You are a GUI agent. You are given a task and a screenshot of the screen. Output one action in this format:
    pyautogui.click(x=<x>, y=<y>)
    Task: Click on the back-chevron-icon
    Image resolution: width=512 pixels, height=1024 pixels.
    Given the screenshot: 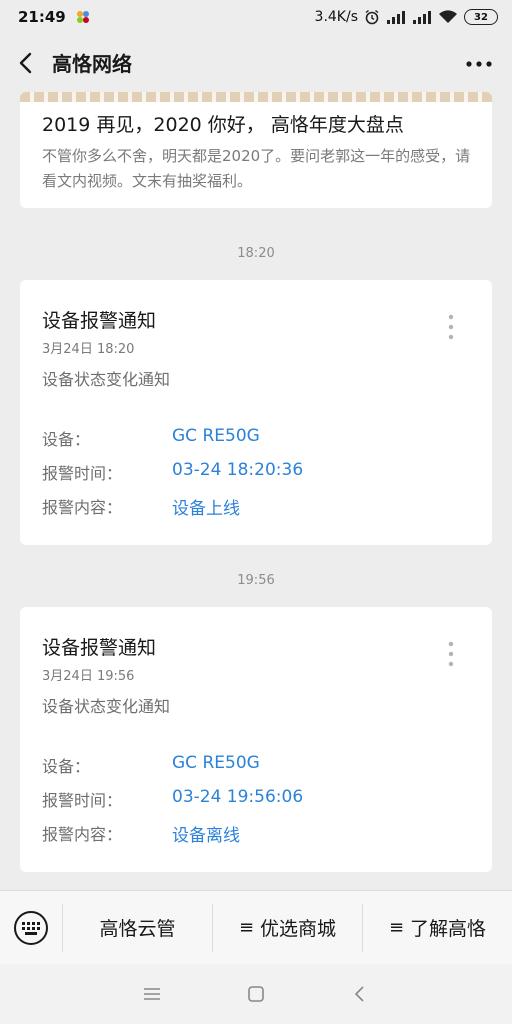 What is the action you would take?
    pyautogui.click(x=359, y=994)
    